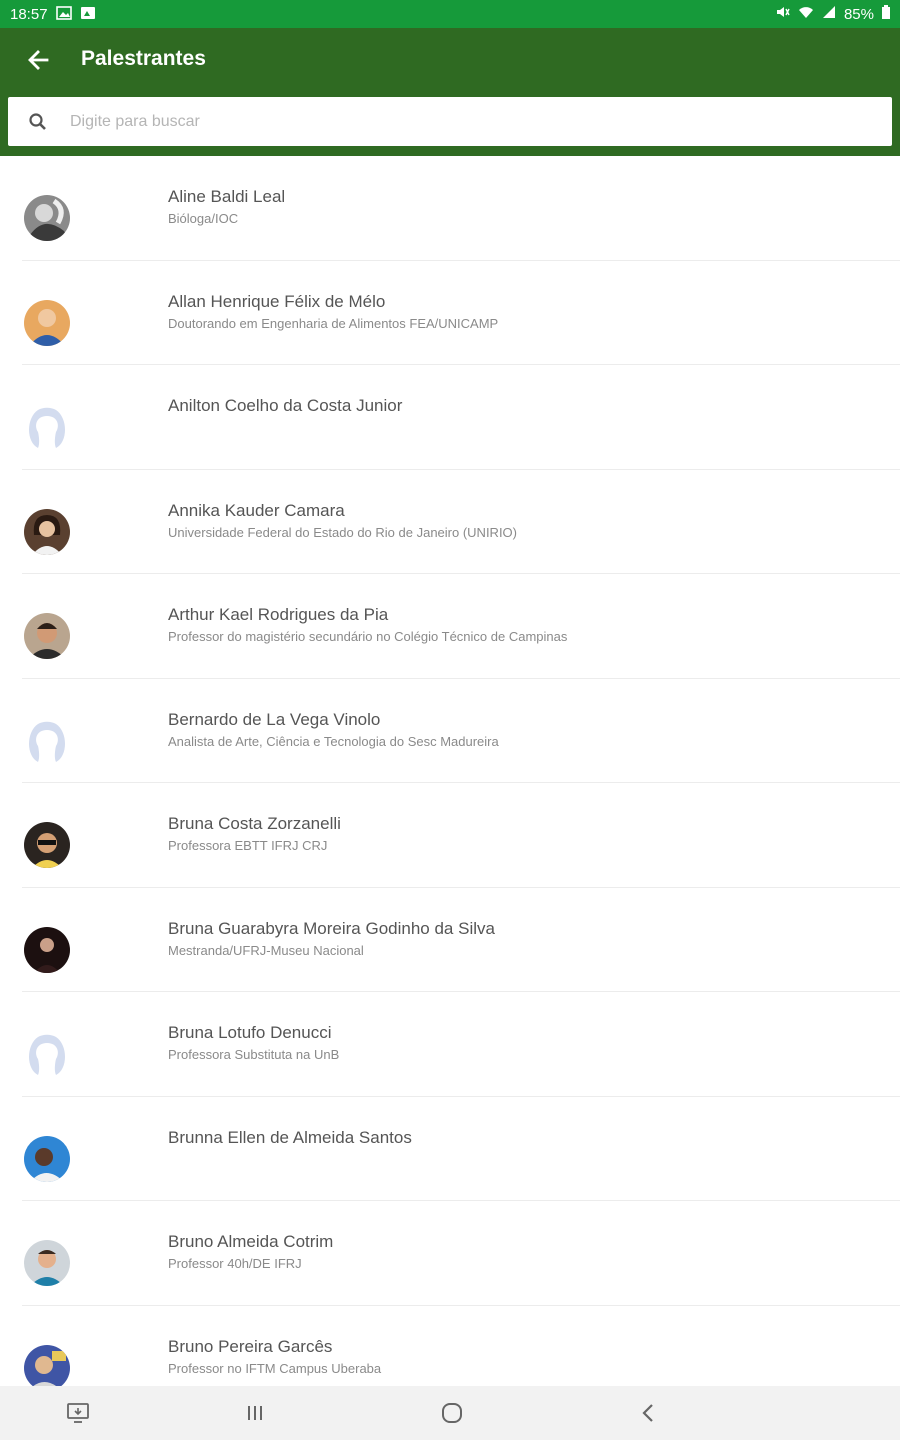 The height and width of the screenshot is (1440, 900). What do you see at coordinates (886, 14) in the screenshot?
I see `battery-icon` at bounding box center [886, 14].